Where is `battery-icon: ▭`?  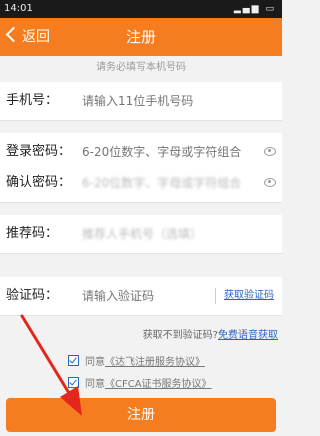 battery-icon: ▭ is located at coordinates (270, 9).